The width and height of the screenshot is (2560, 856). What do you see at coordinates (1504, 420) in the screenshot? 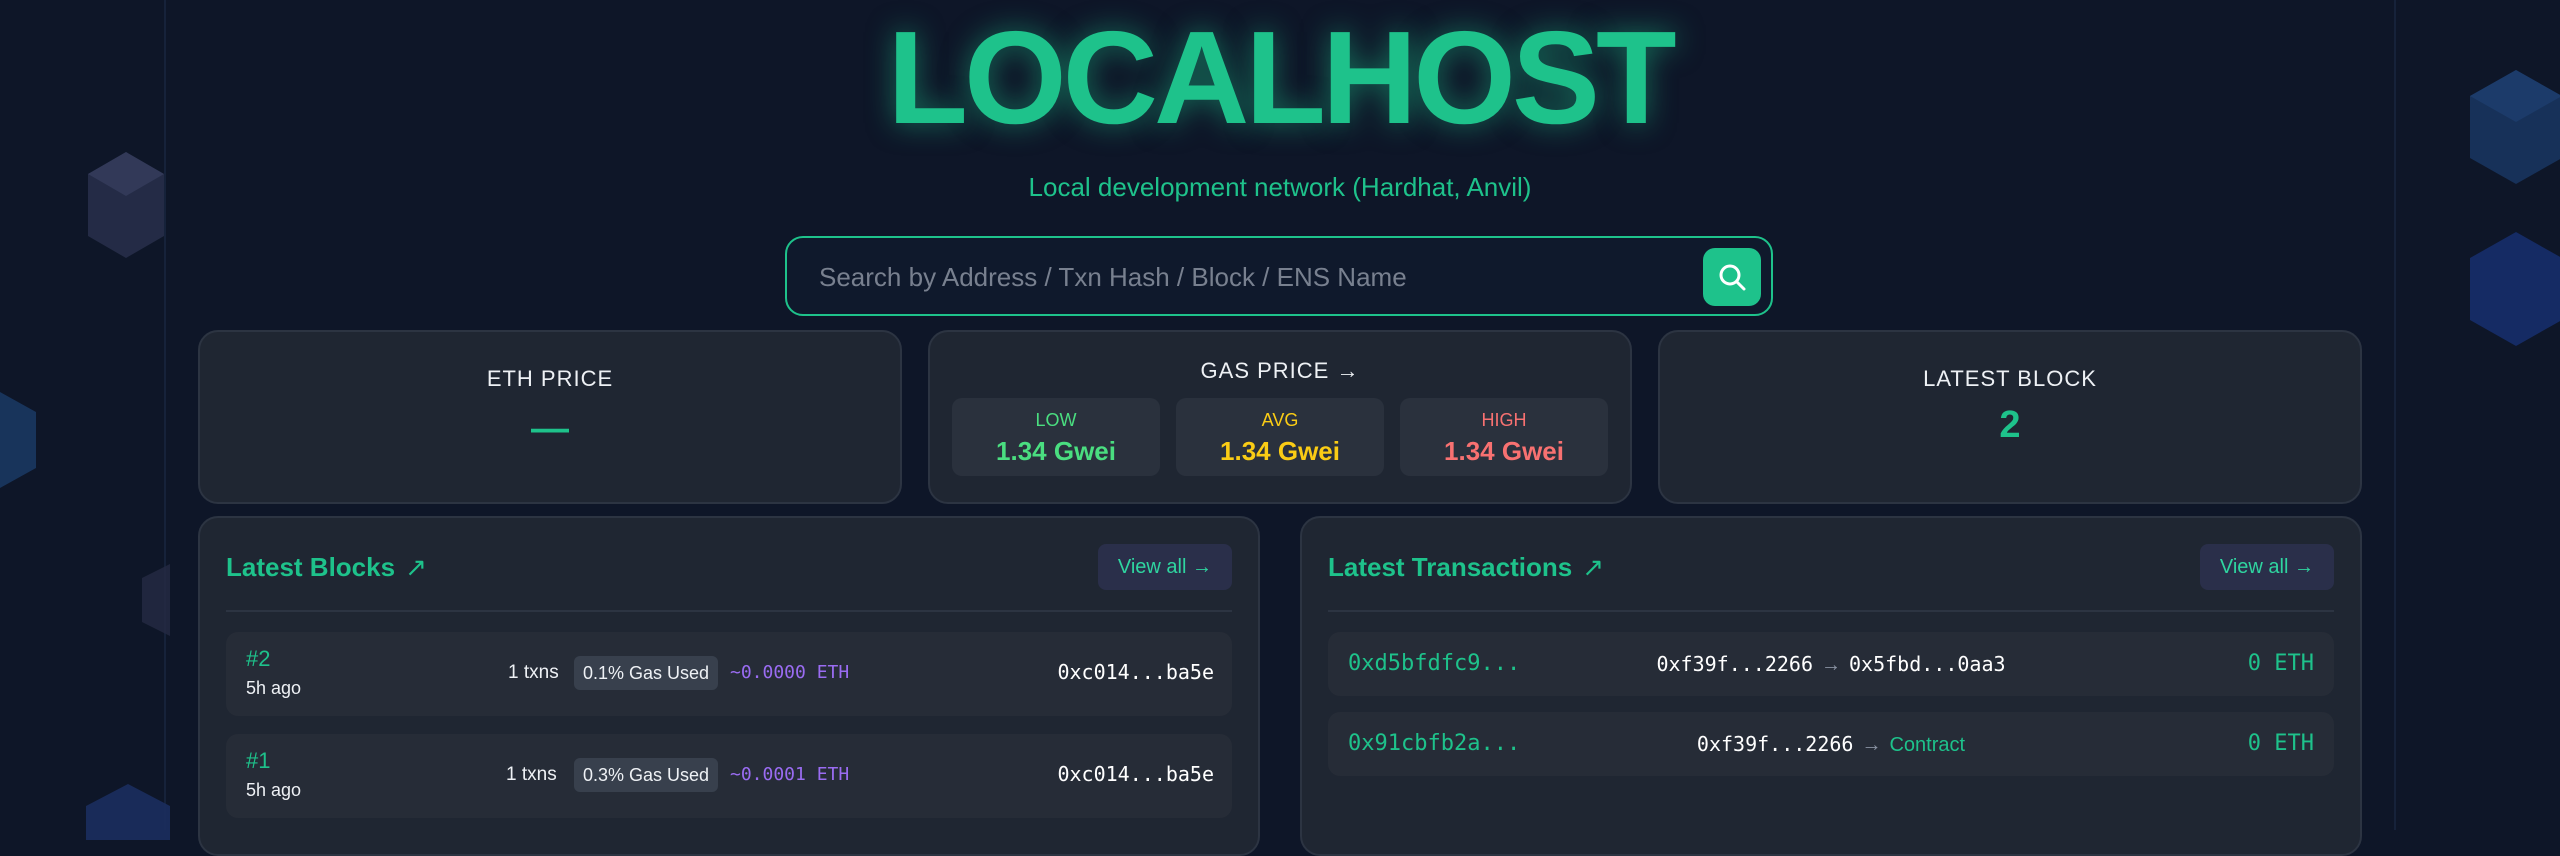
I see `gas-high-label: HIGH` at bounding box center [1504, 420].